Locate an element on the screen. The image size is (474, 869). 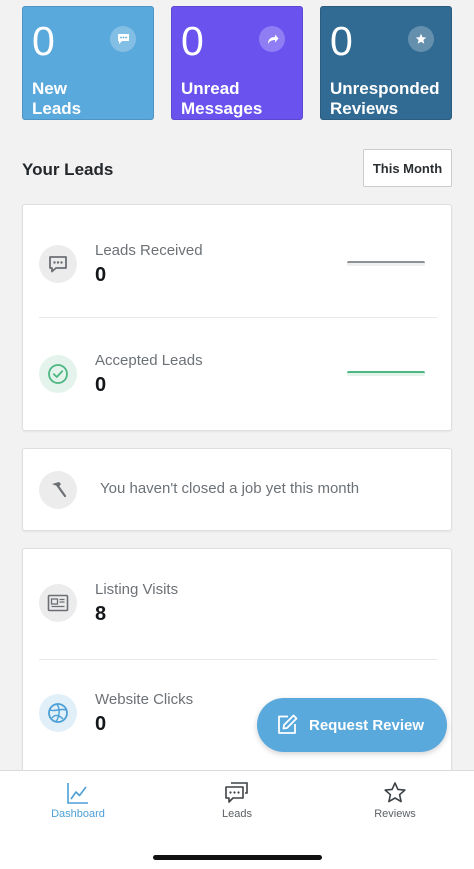
leads-received-stat: Leads Received 0 is located at coordinates (237, 283).